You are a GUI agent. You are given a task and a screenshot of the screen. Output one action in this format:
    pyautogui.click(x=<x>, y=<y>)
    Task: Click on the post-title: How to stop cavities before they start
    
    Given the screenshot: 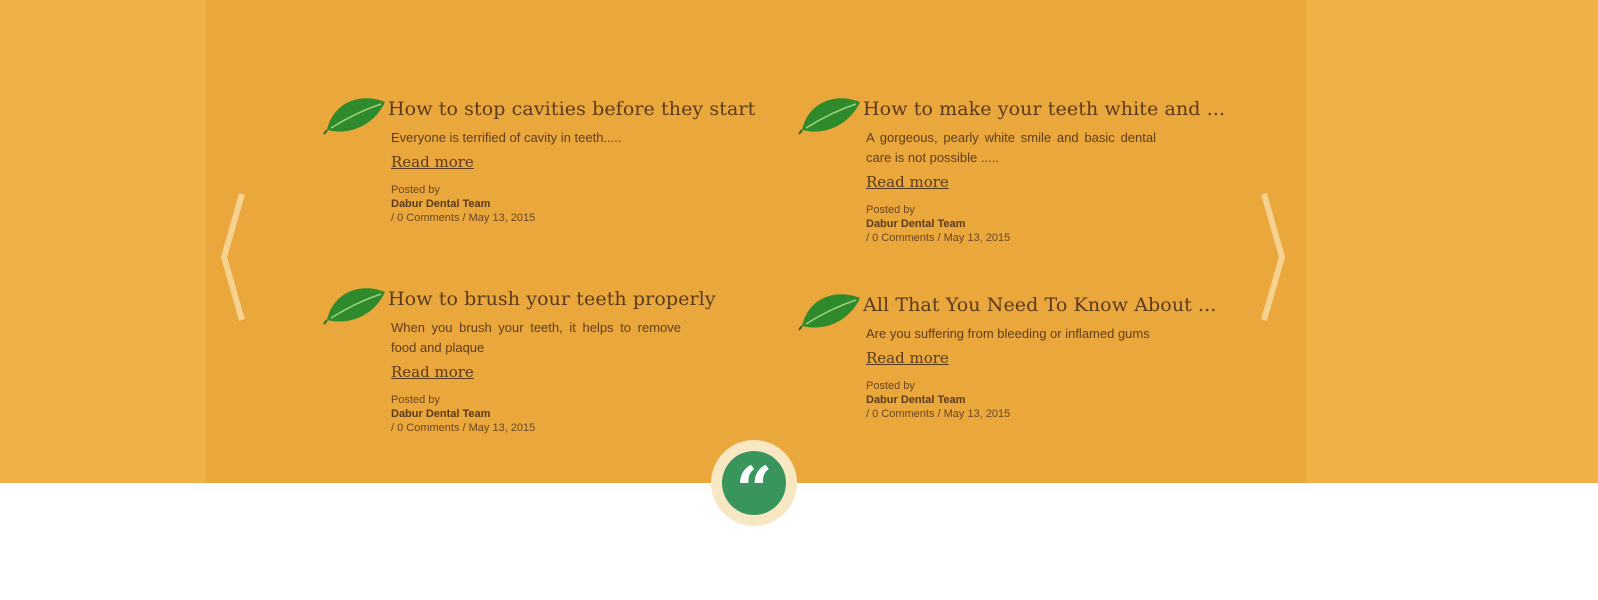 What is the action you would take?
    pyautogui.click(x=571, y=109)
    